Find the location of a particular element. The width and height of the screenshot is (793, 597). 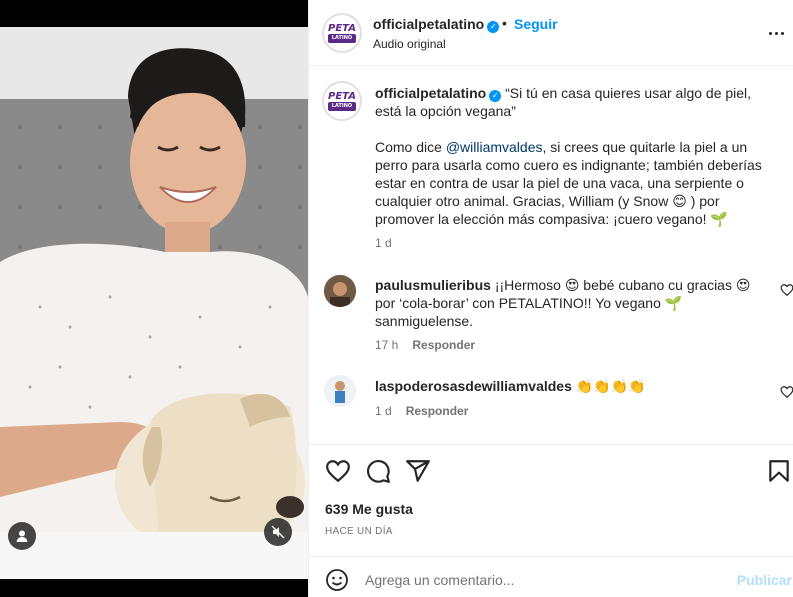

tagged-user-button is located at coordinates (22, 536).